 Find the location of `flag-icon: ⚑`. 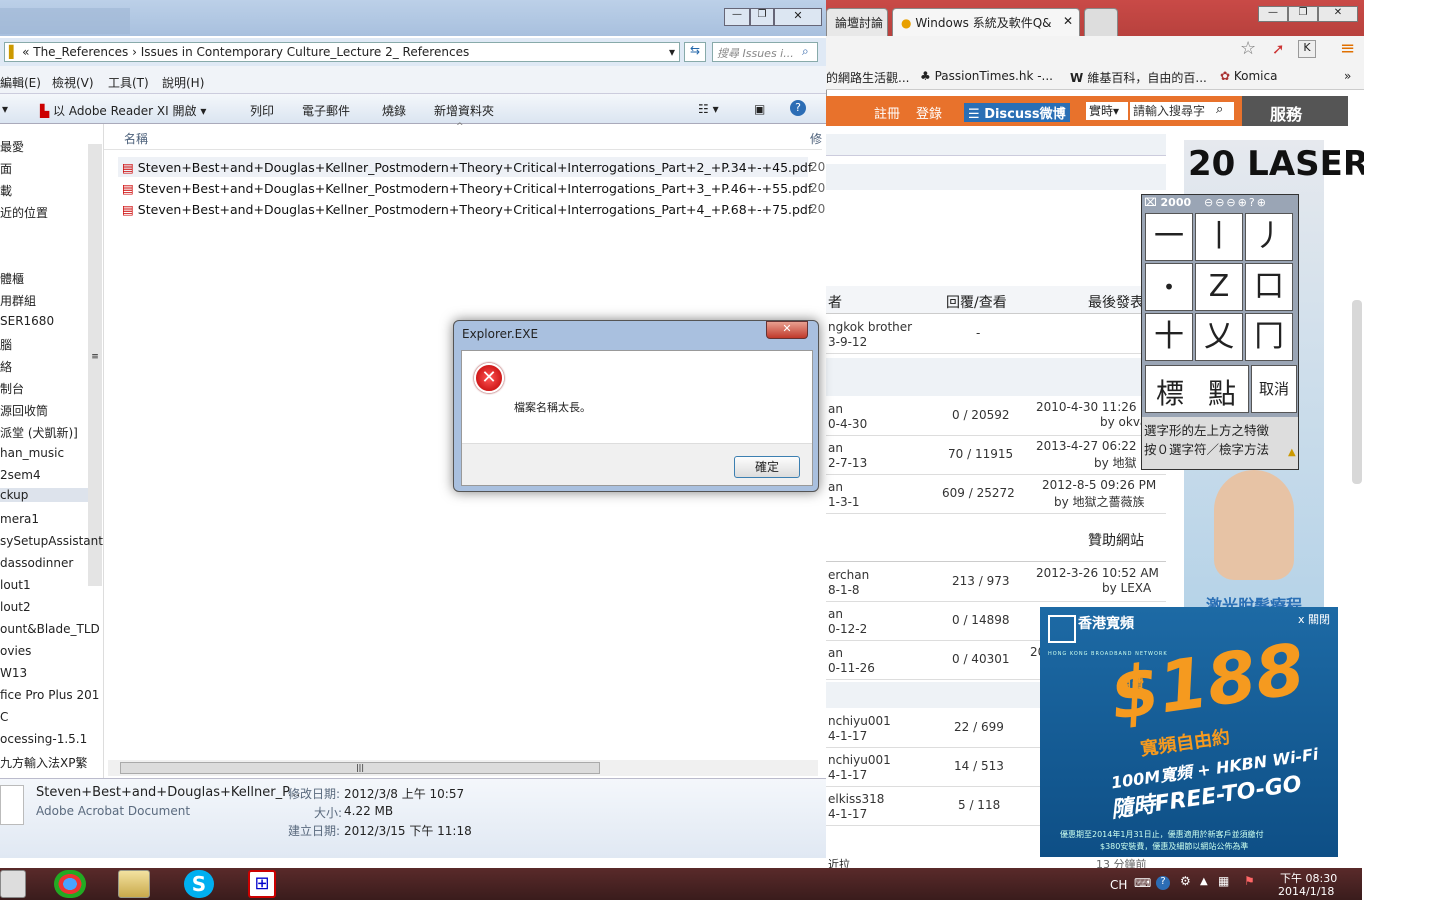

flag-icon: ⚑ is located at coordinates (1249, 881).